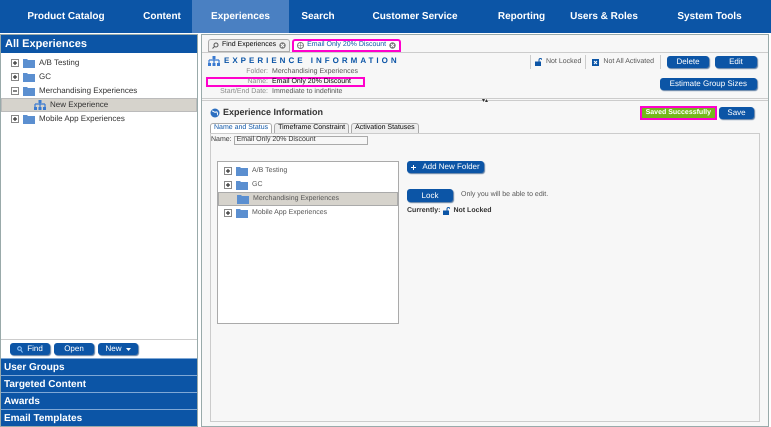 Image resolution: width=771 pixels, height=427 pixels. I want to click on accordion-header: Email Templates, so click(99, 417).